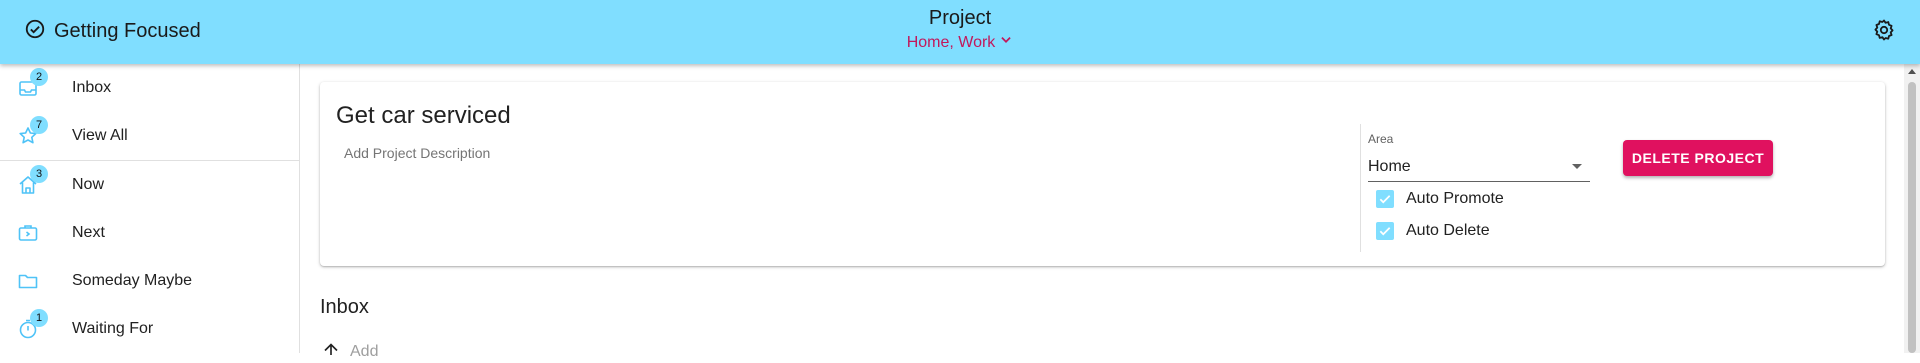 The height and width of the screenshot is (363, 1920). I want to click on areas-dropdown: Home, Work, so click(960, 42).